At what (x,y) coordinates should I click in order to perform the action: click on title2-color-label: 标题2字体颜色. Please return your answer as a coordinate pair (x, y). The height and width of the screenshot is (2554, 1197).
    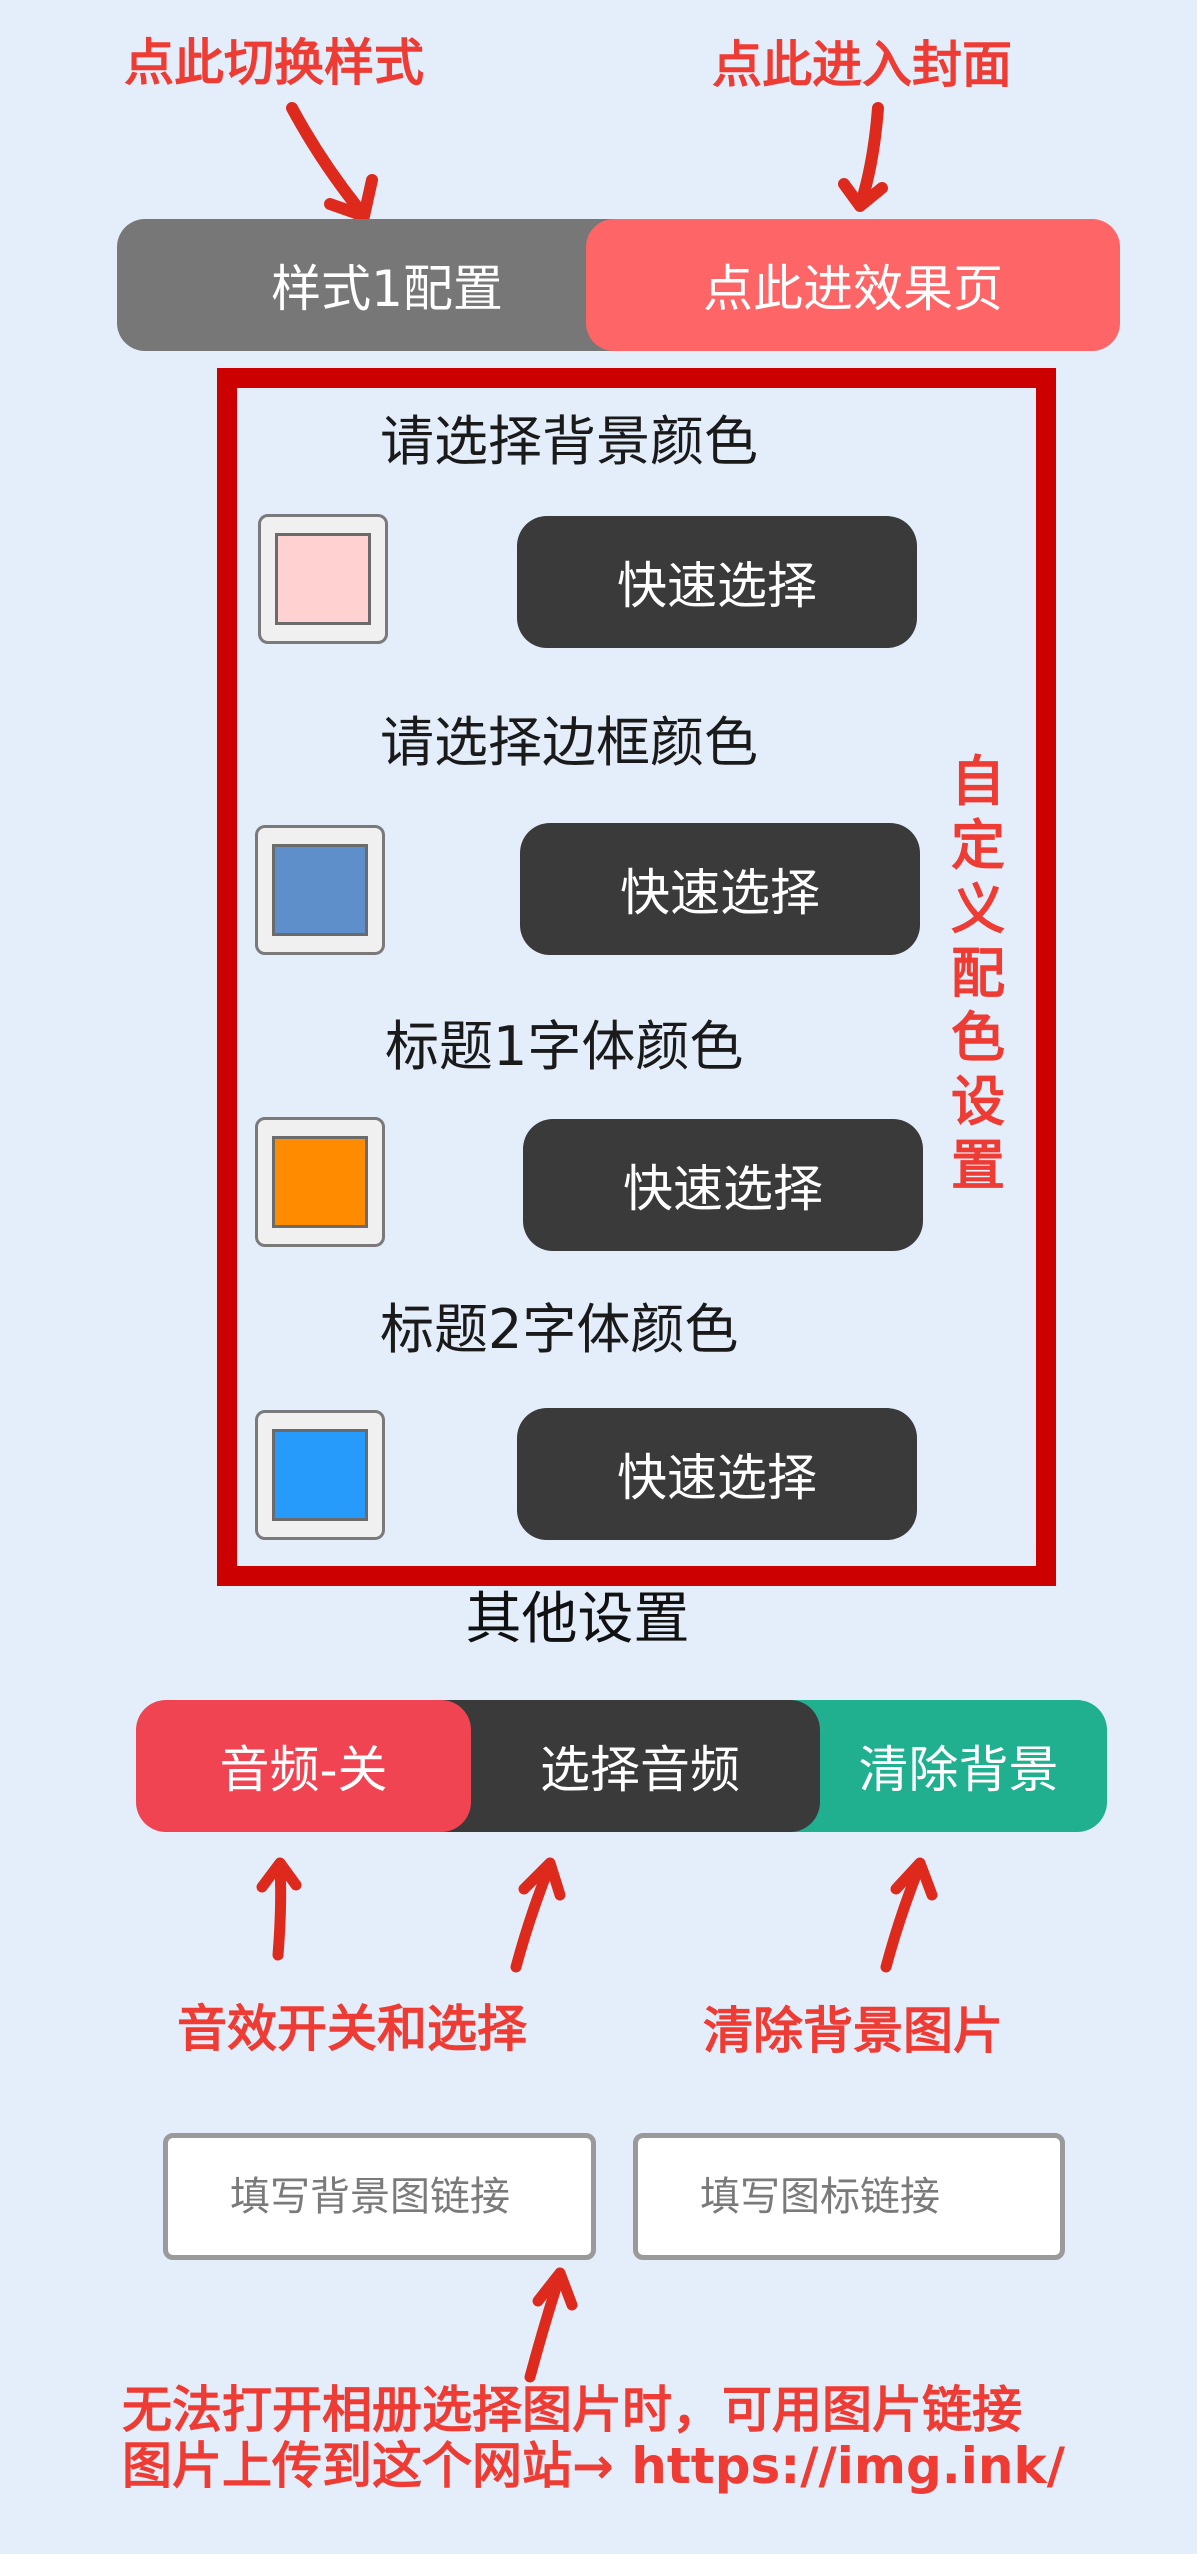
    Looking at the image, I should click on (559, 1329).